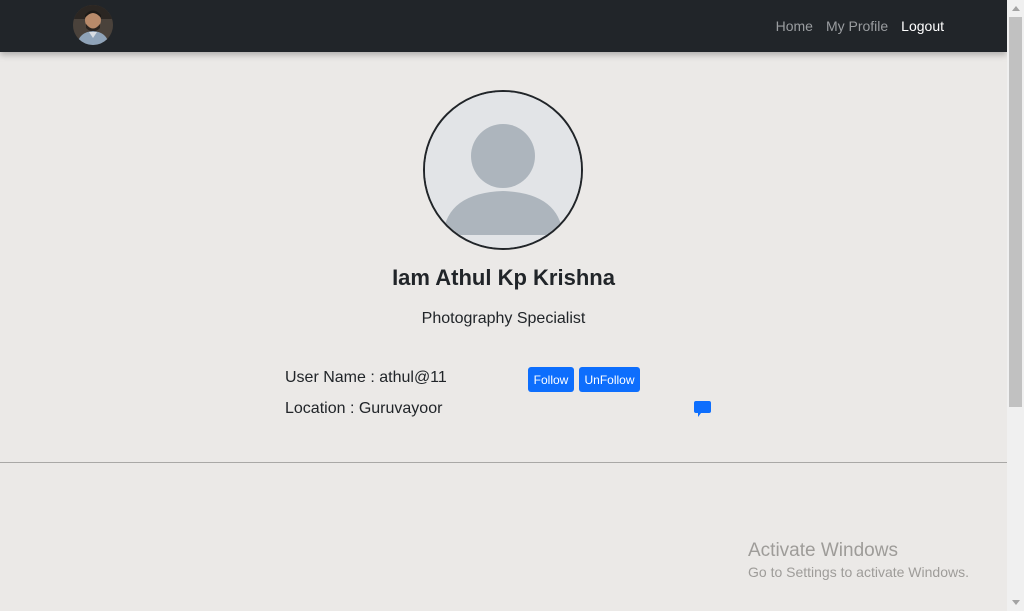 The width and height of the screenshot is (1024, 611). I want to click on username-line: User Name : athul@11, so click(366, 377).